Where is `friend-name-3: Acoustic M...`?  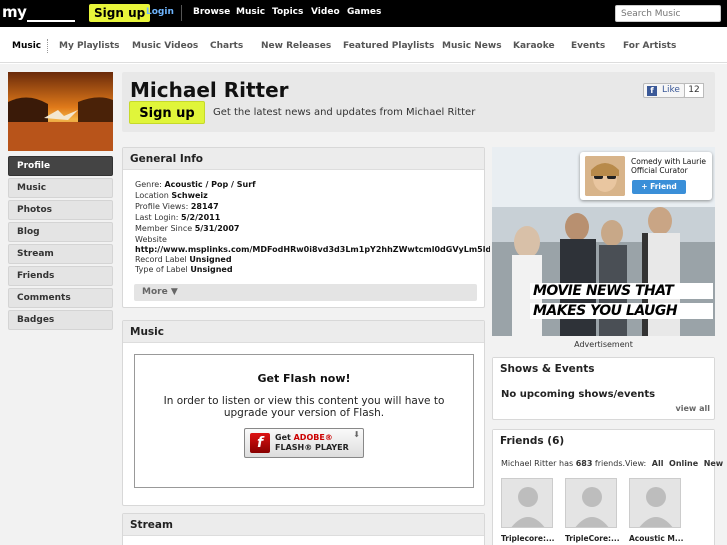
friend-name-3: Acoustic M... is located at coordinates (657, 538).